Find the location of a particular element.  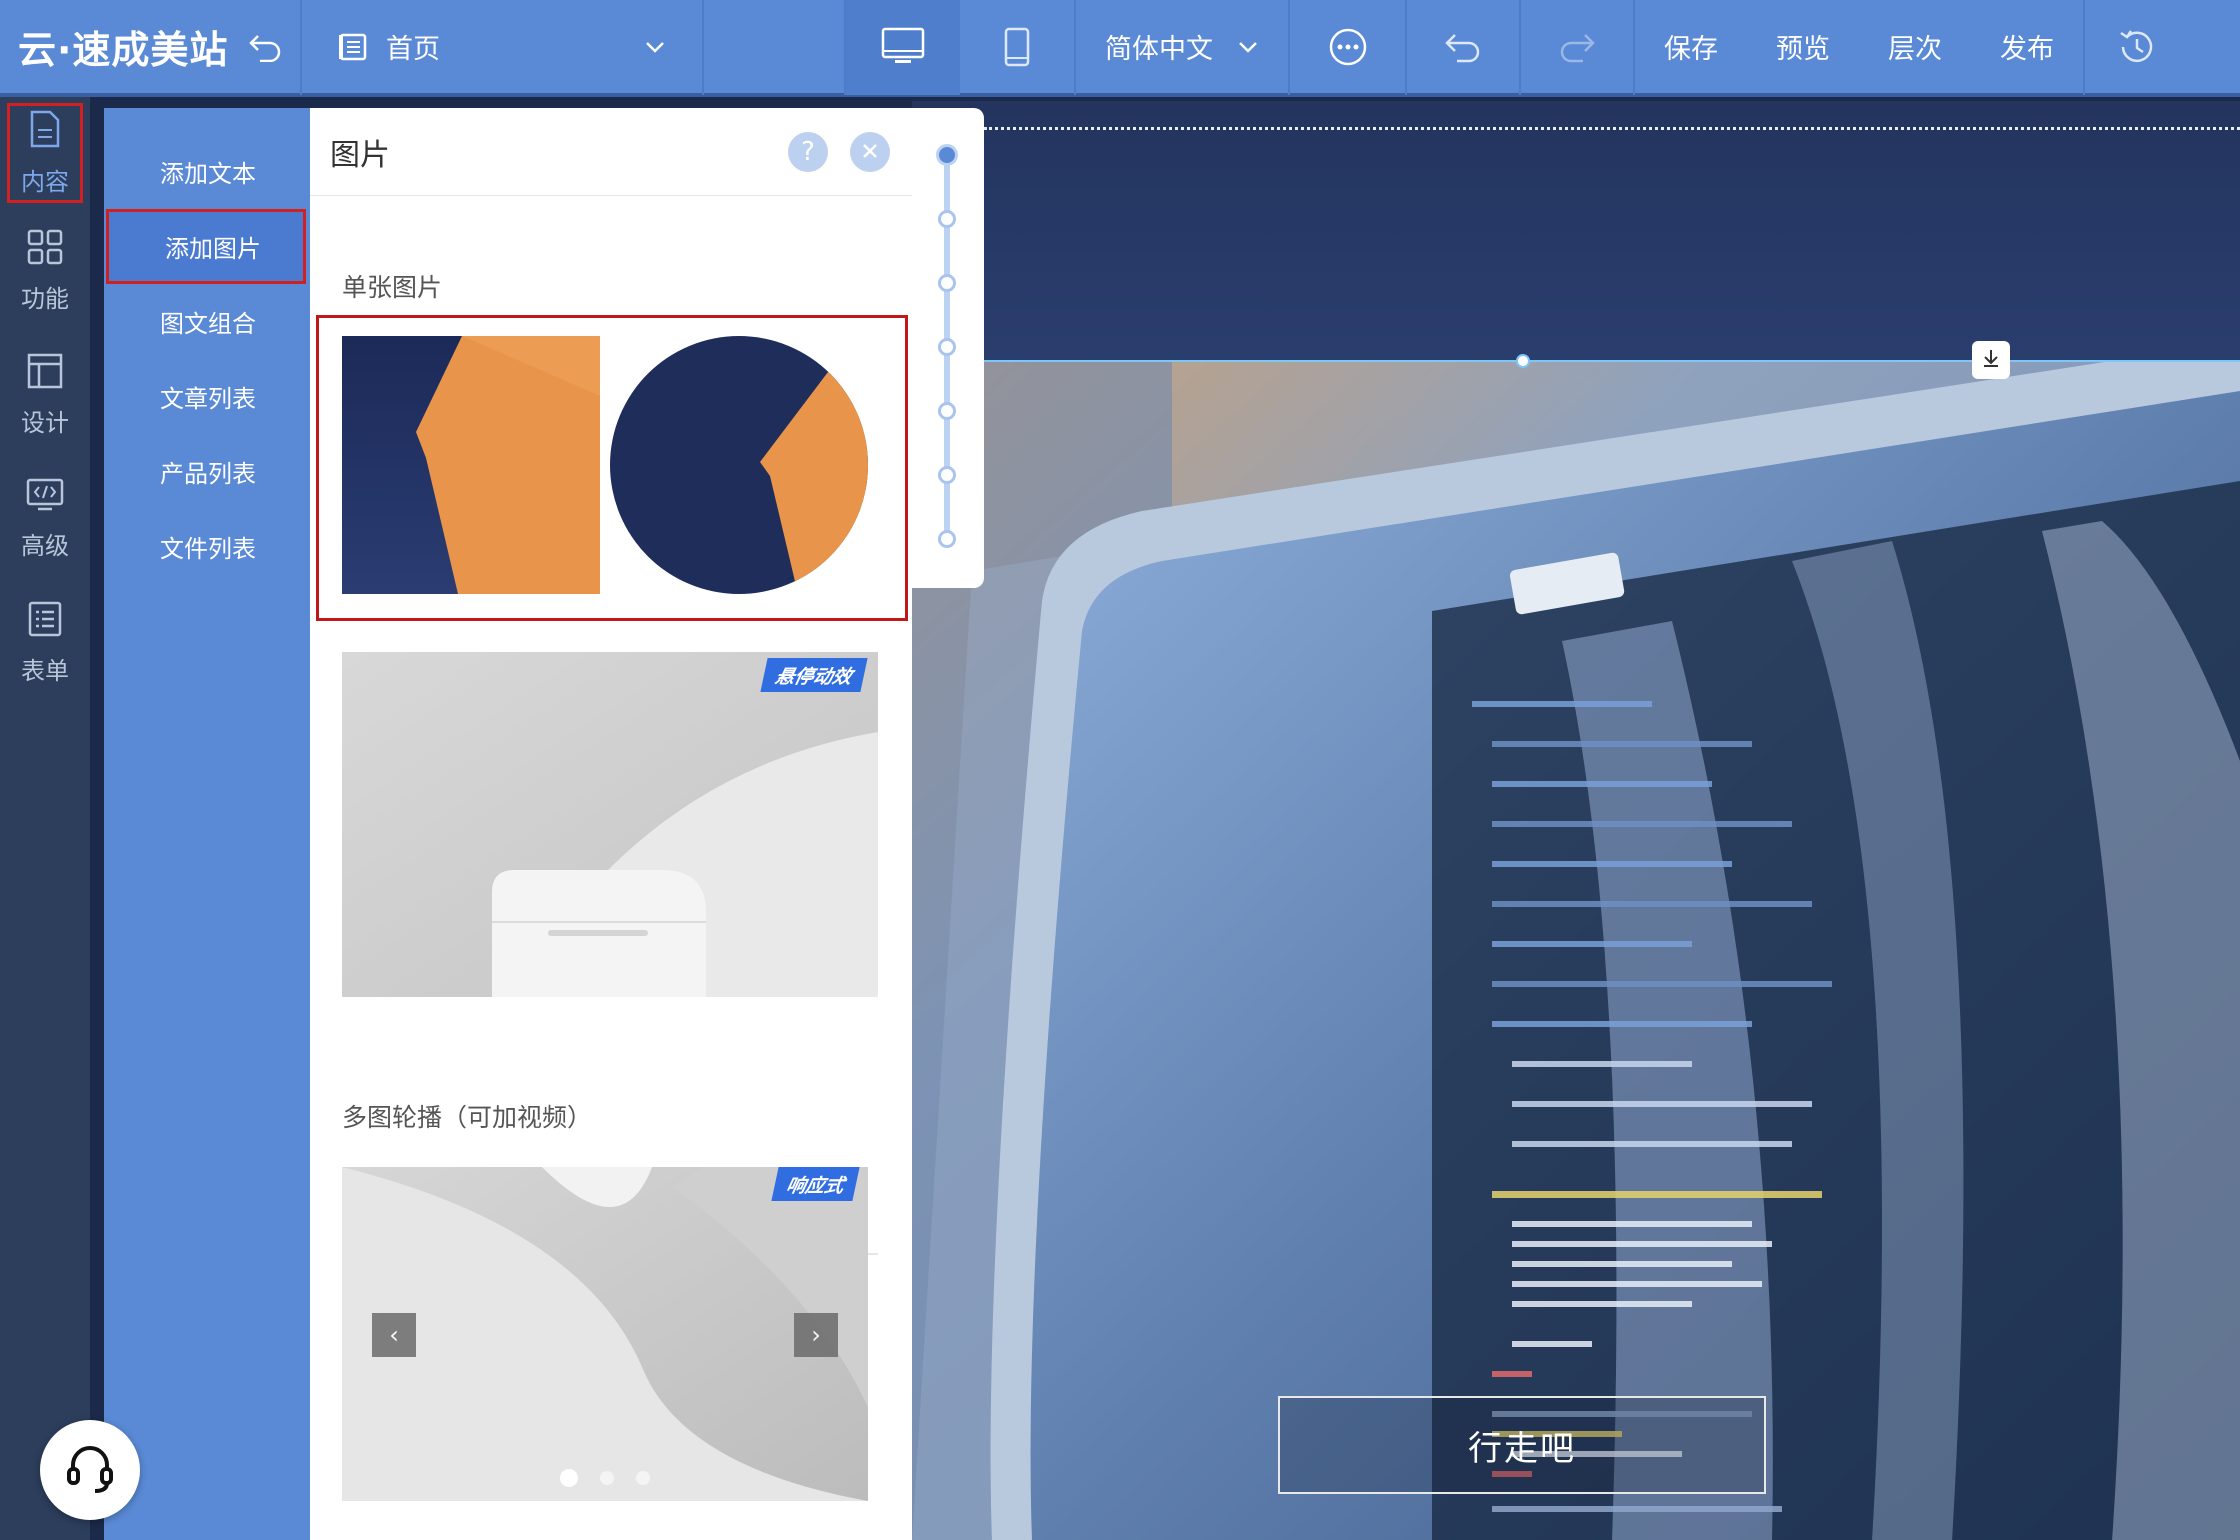

image-style-circle is located at coordinates (739, 465).